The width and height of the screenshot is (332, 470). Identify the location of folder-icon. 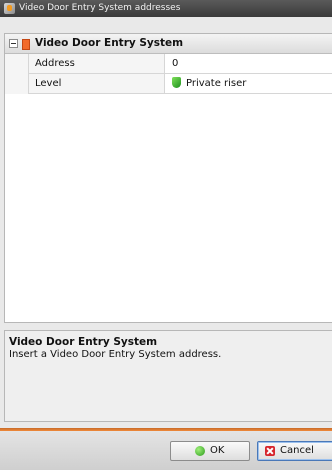
(26, 44).